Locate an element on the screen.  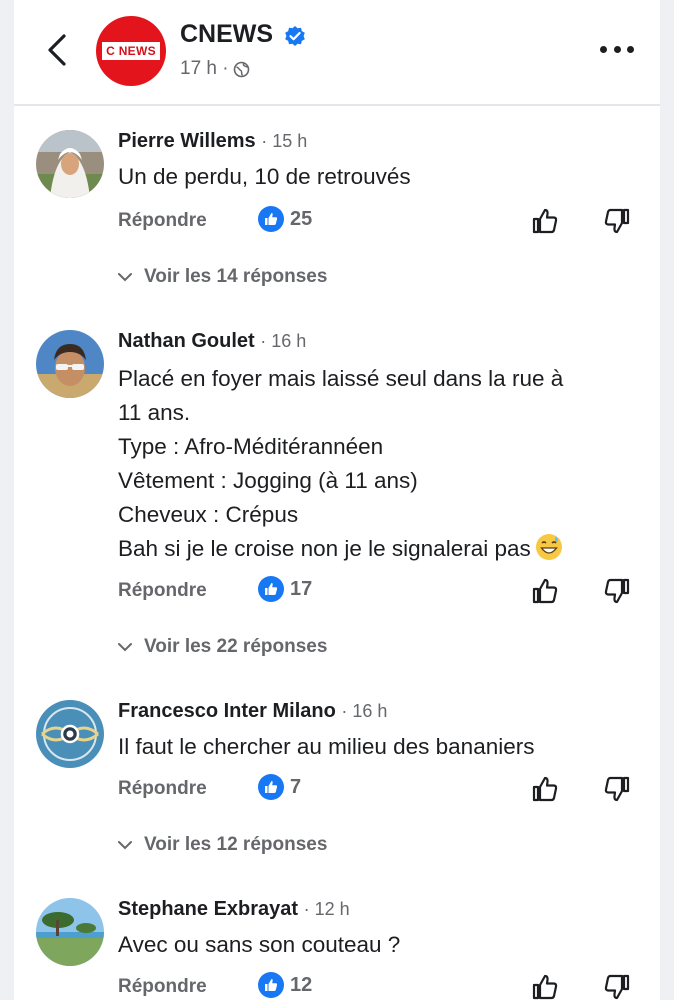
like-count: 12 is located at coordinates (285, 985).